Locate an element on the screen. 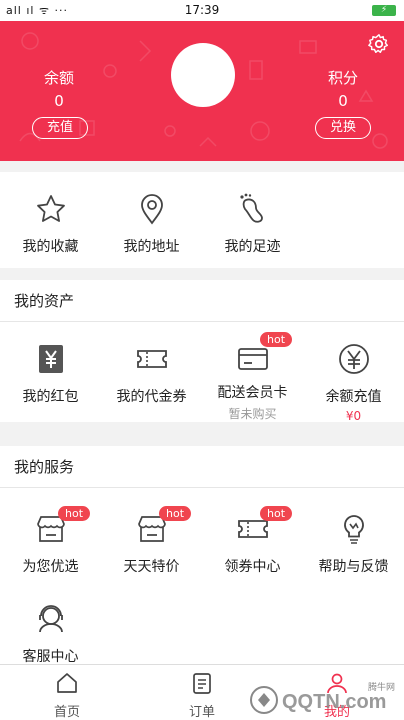  recharge-button: 充值 is located at coordinates (60, 128).